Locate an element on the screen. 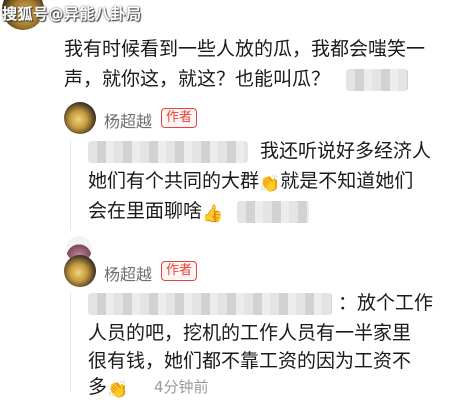 The image size is (463, 405). timestamp: 4分钟前 is located at coordinates (181, 387).